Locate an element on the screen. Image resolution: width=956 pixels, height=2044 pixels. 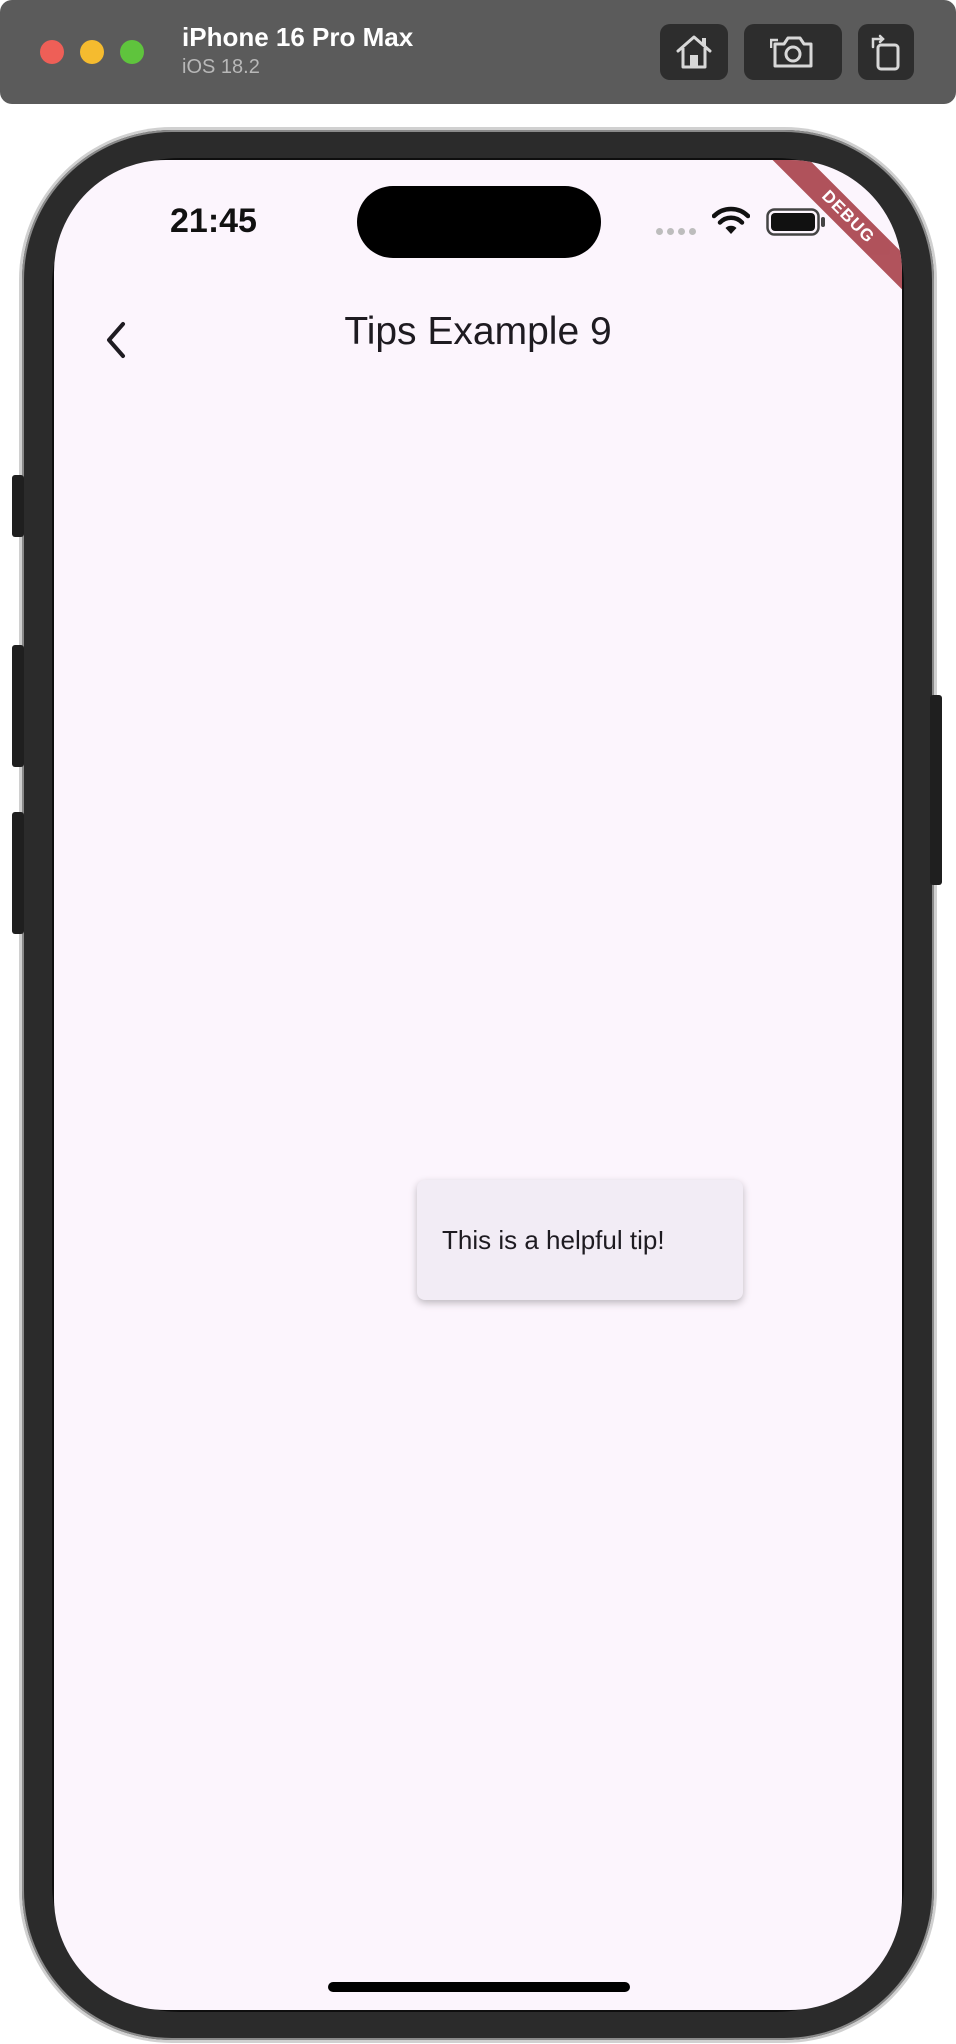
volume-down-button is located at coordinates (18, 873).